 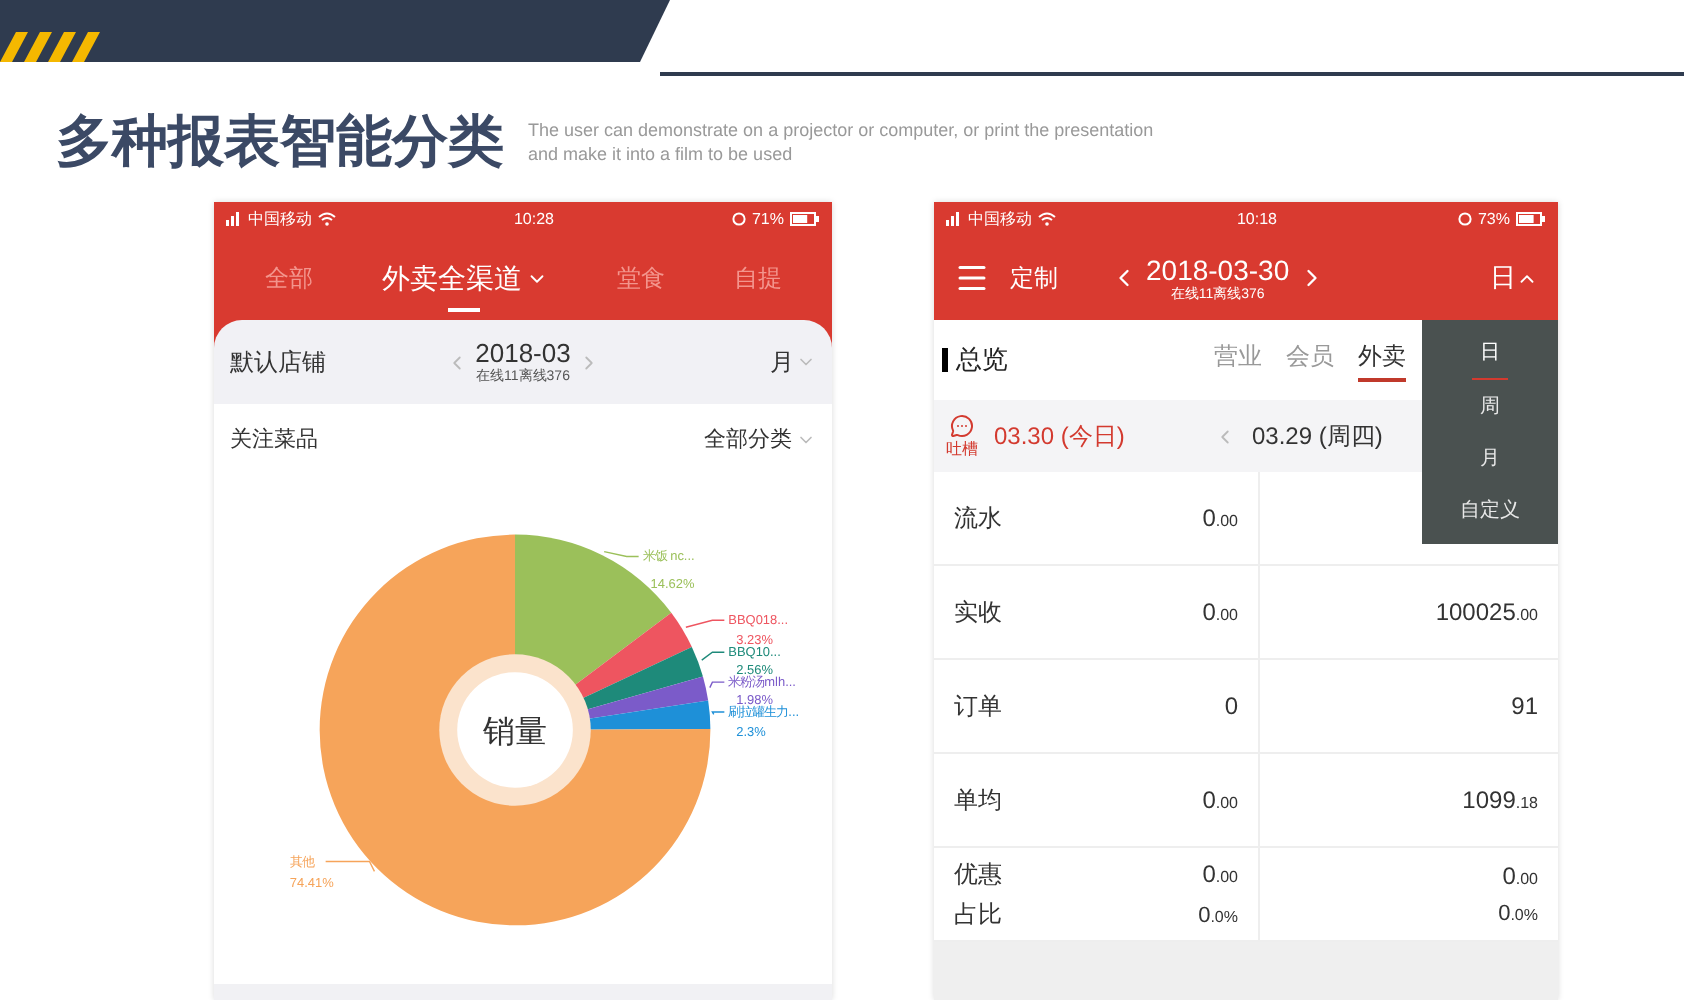 I want to click on section-tab: 会员, so click(x=1310, y=360).